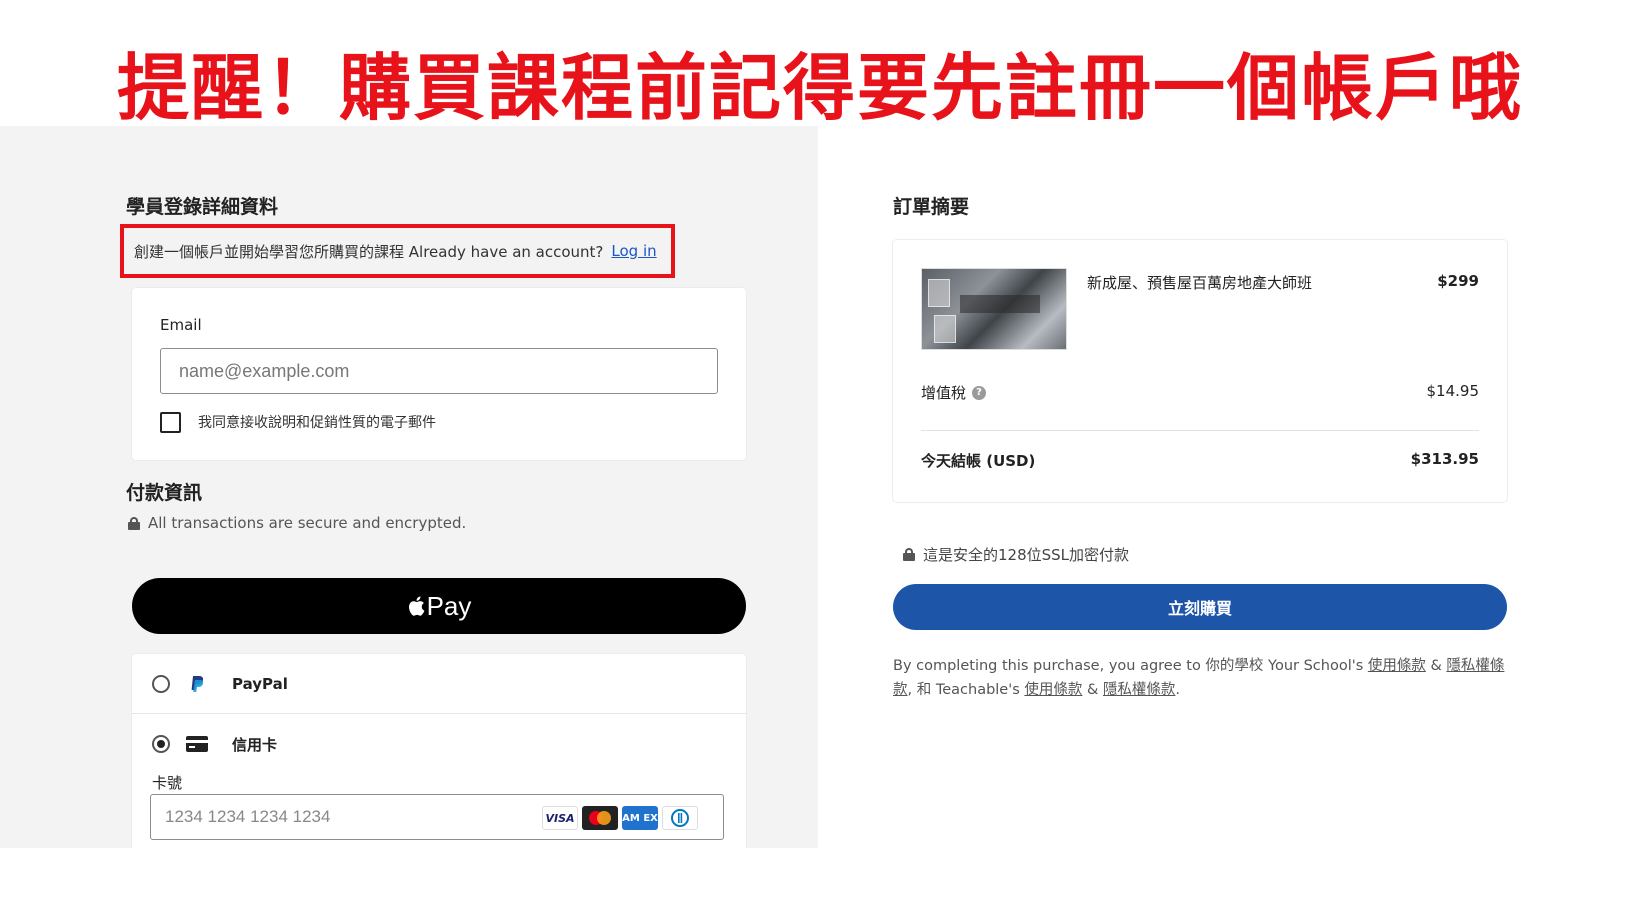 This screenshot has height=924, width=1640. Describe the element at coordinates (439, 371) in the screenshot. I see `email-field` at that location.